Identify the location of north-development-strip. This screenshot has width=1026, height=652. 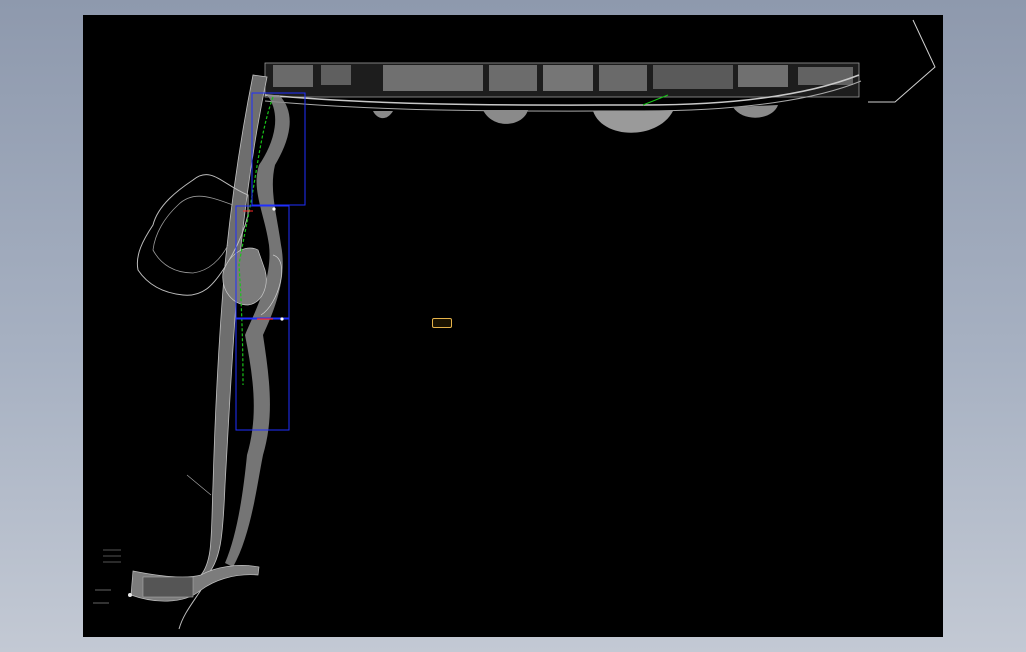
(563, 97).